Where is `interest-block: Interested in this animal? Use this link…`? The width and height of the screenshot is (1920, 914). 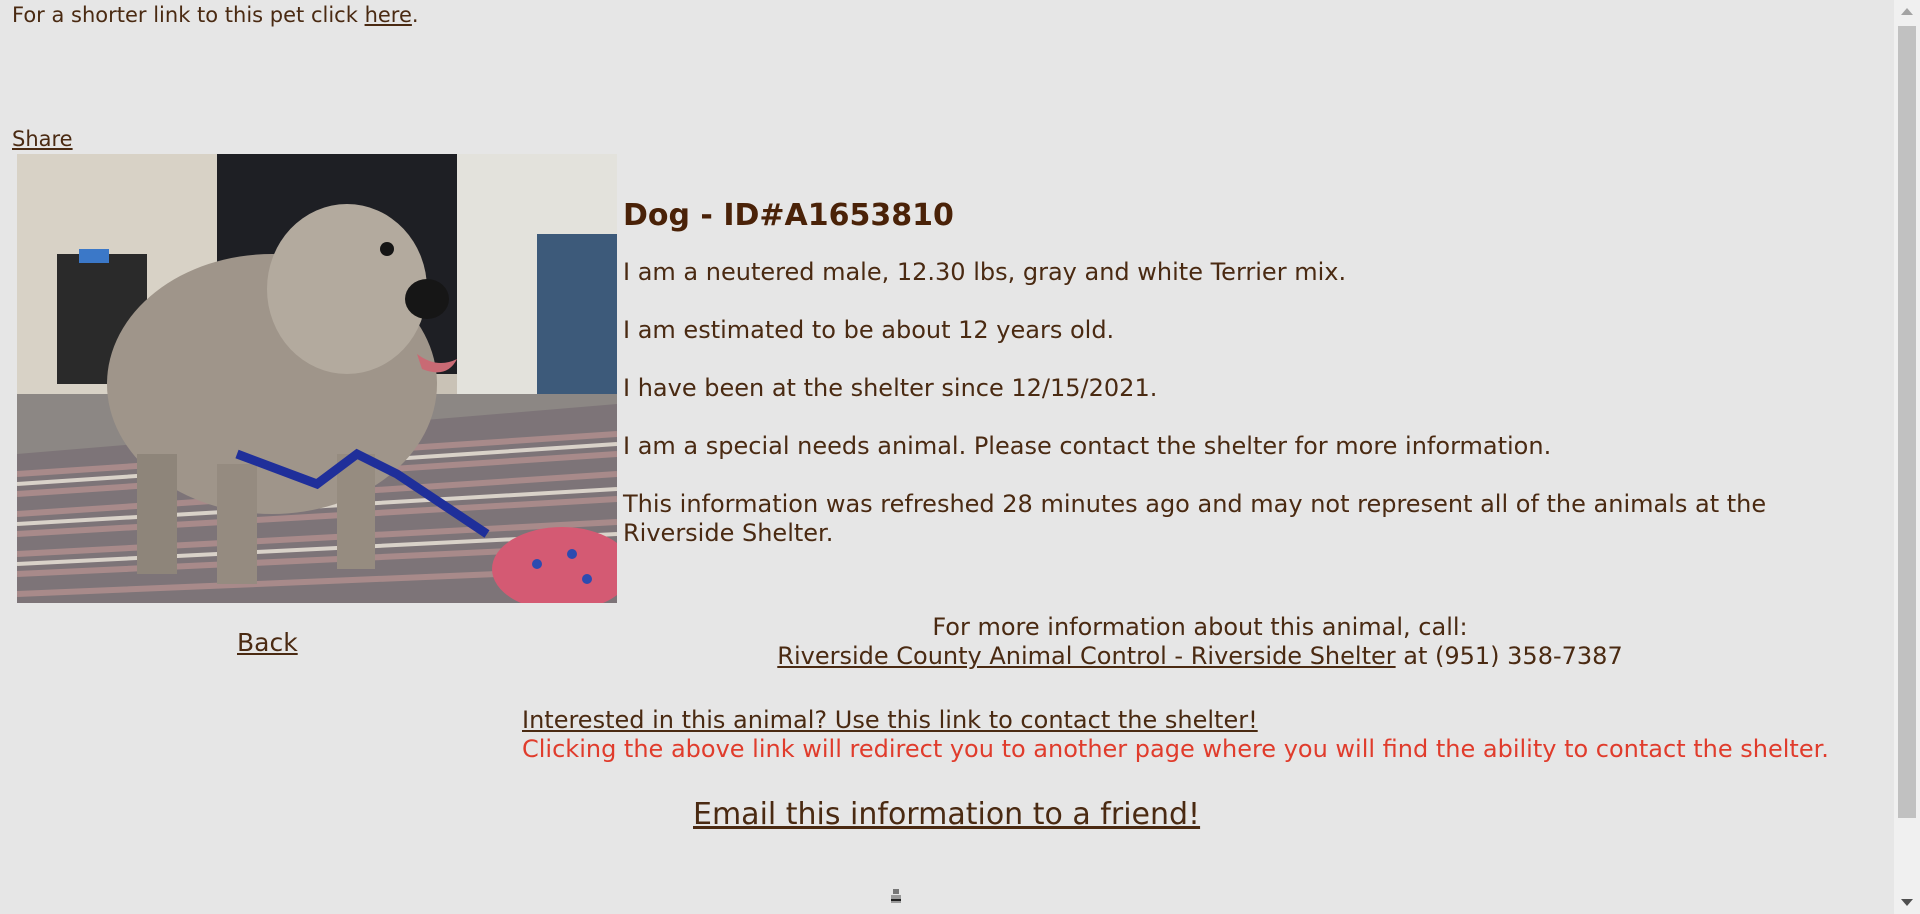 interest-block: Interested in this animal? Use this link… is located at coordinates (1175, 735).